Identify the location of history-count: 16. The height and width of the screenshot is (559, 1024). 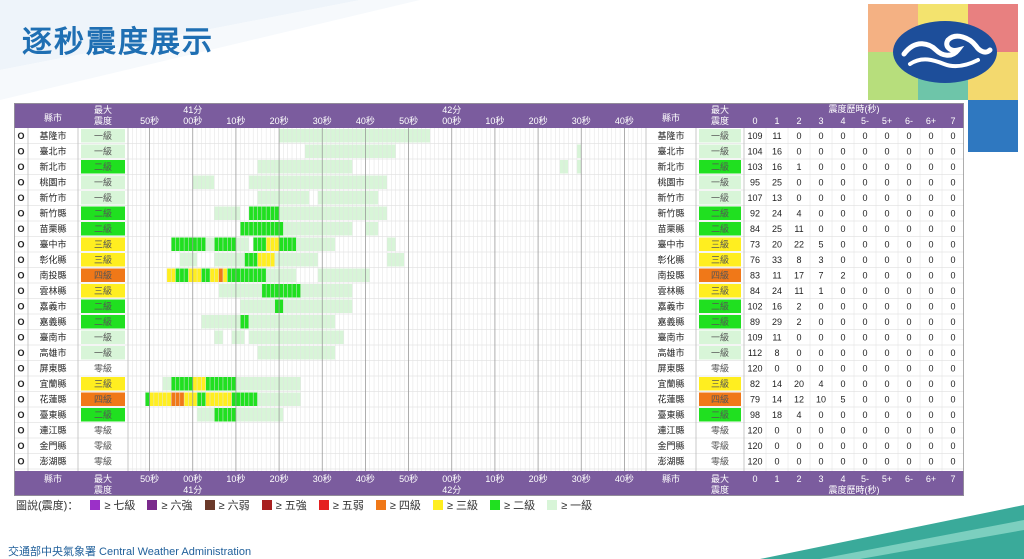
(777, 167).